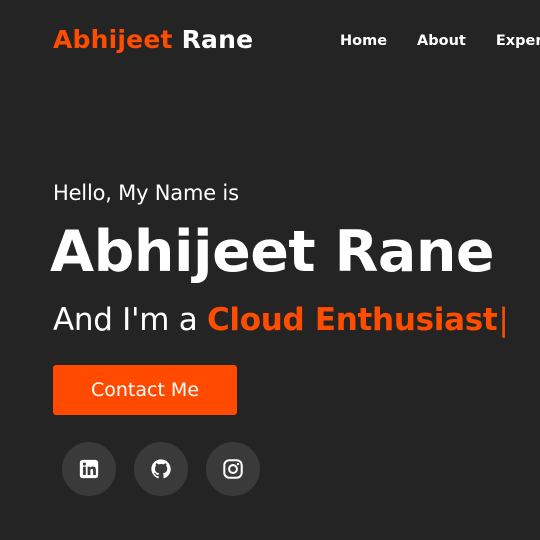 This screenshot has width=540, height=540. Describe the element at coordinates (503, 320) in the screenshot. I see `typing-cursor: |` at that location.